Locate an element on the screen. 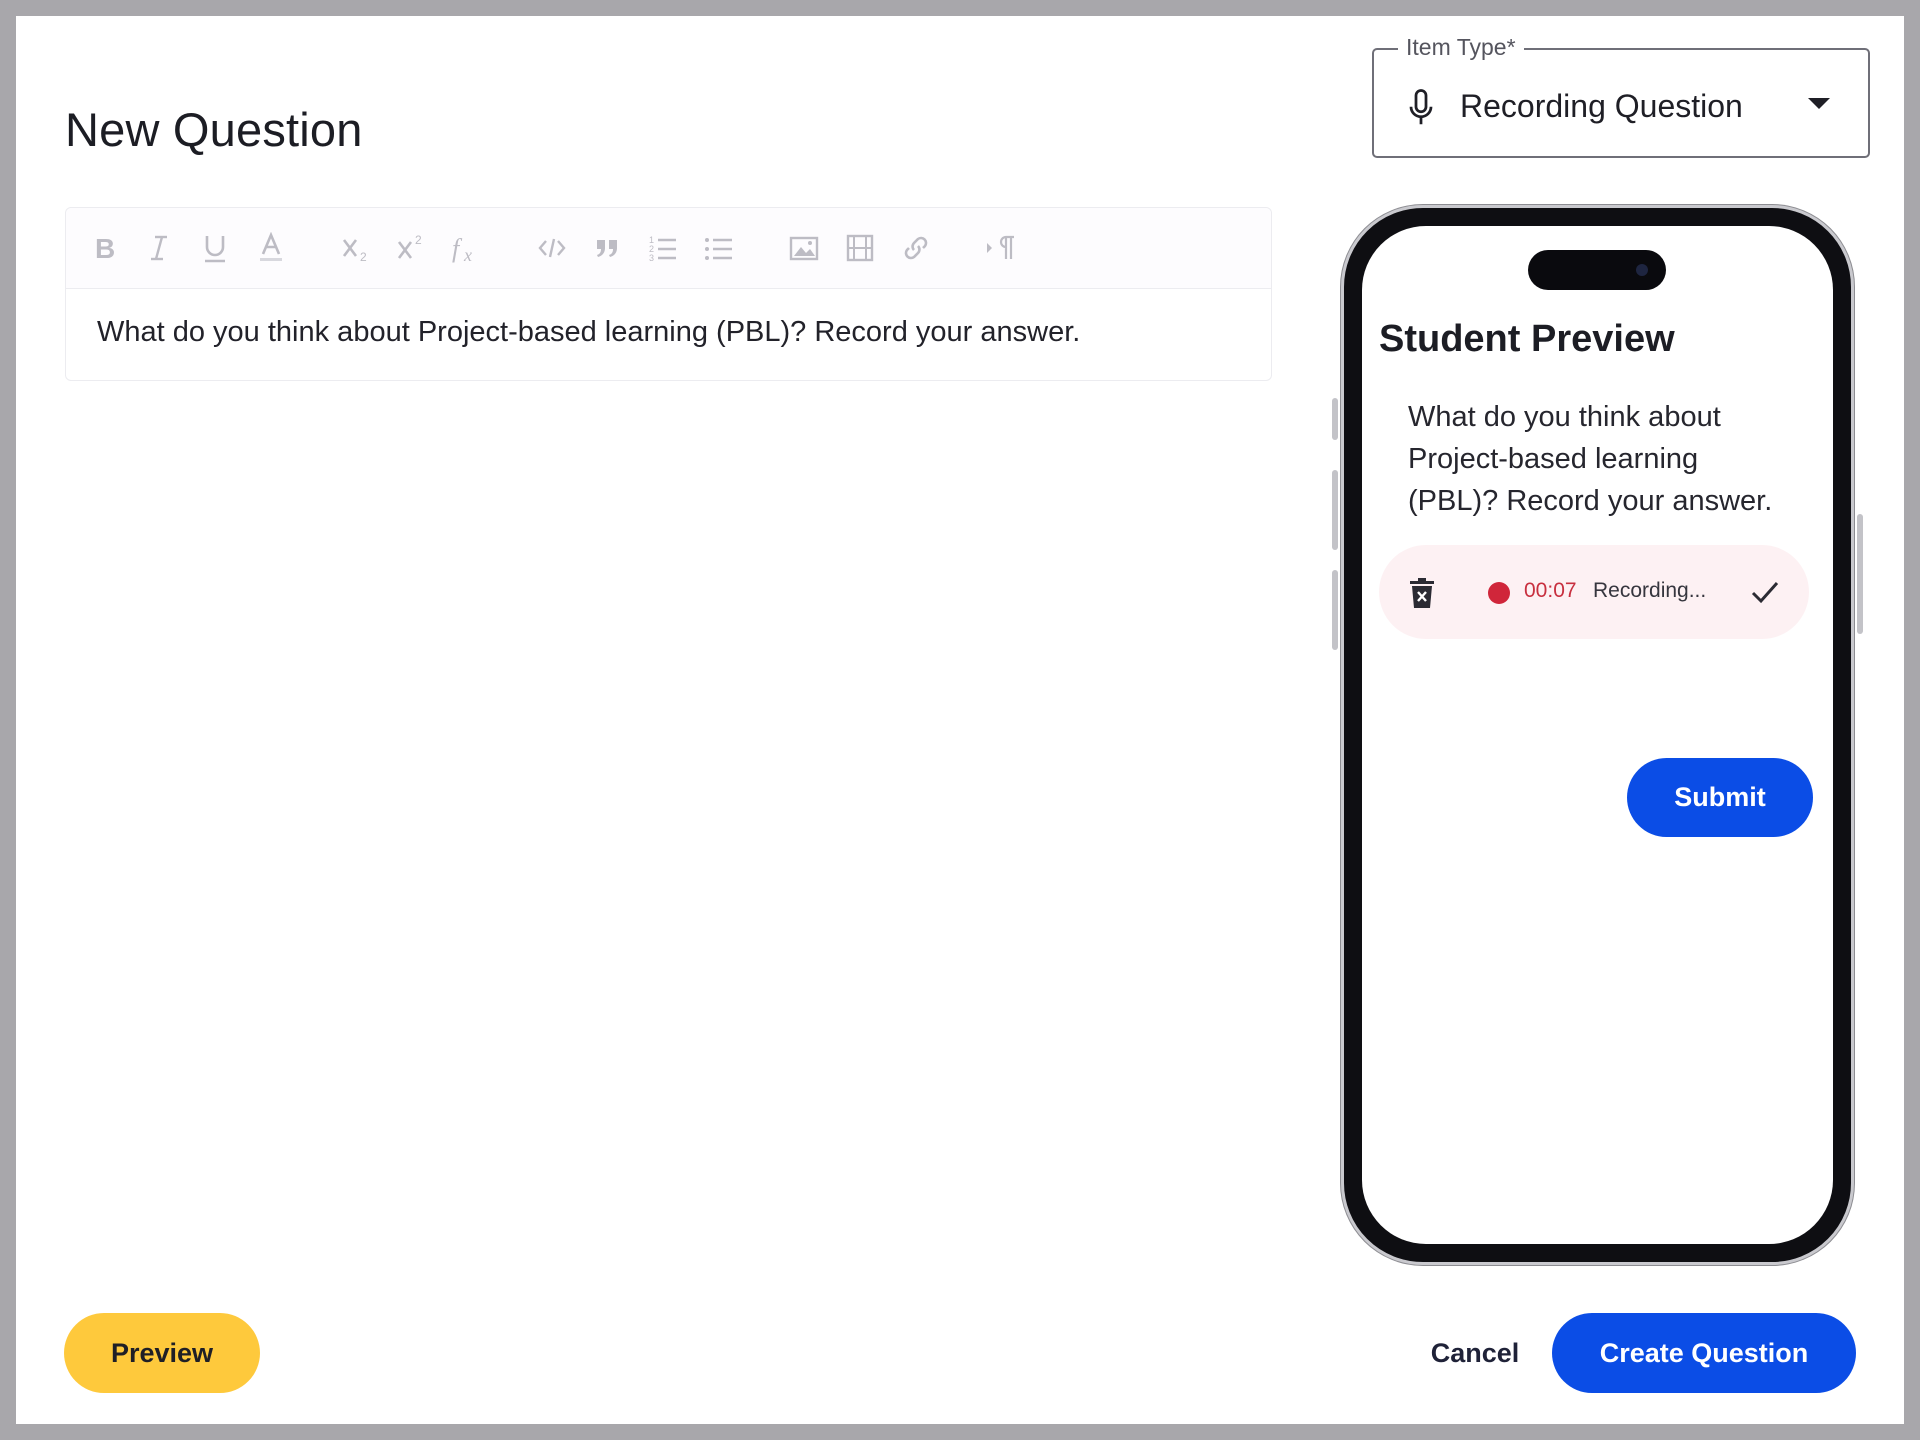  dropdown-arrow-icon is located at coordinates (1819, 103).